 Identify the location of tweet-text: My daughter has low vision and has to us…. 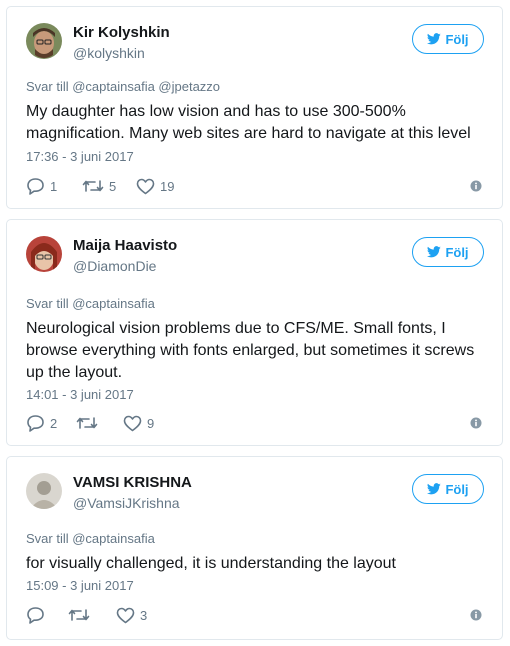
(258, 123).